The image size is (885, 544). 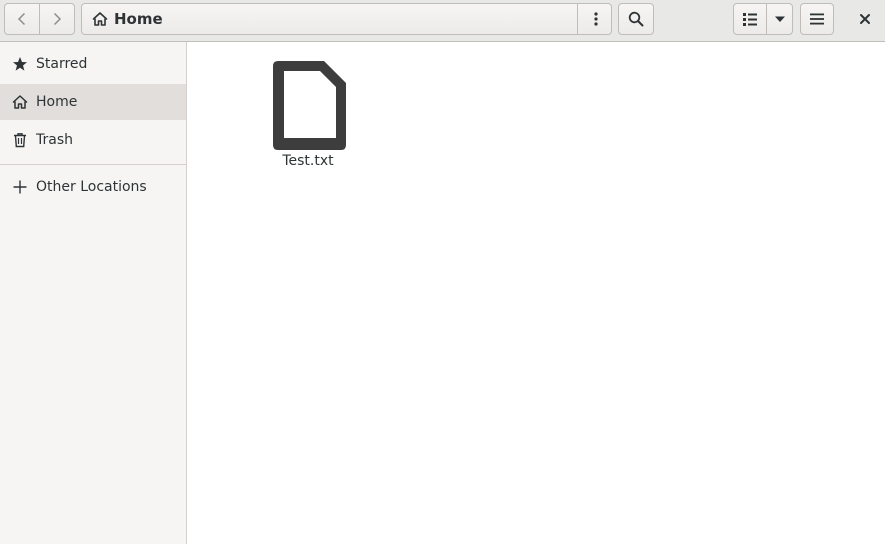 I want to click on hamburger-icon, so click(x=817, y=19).